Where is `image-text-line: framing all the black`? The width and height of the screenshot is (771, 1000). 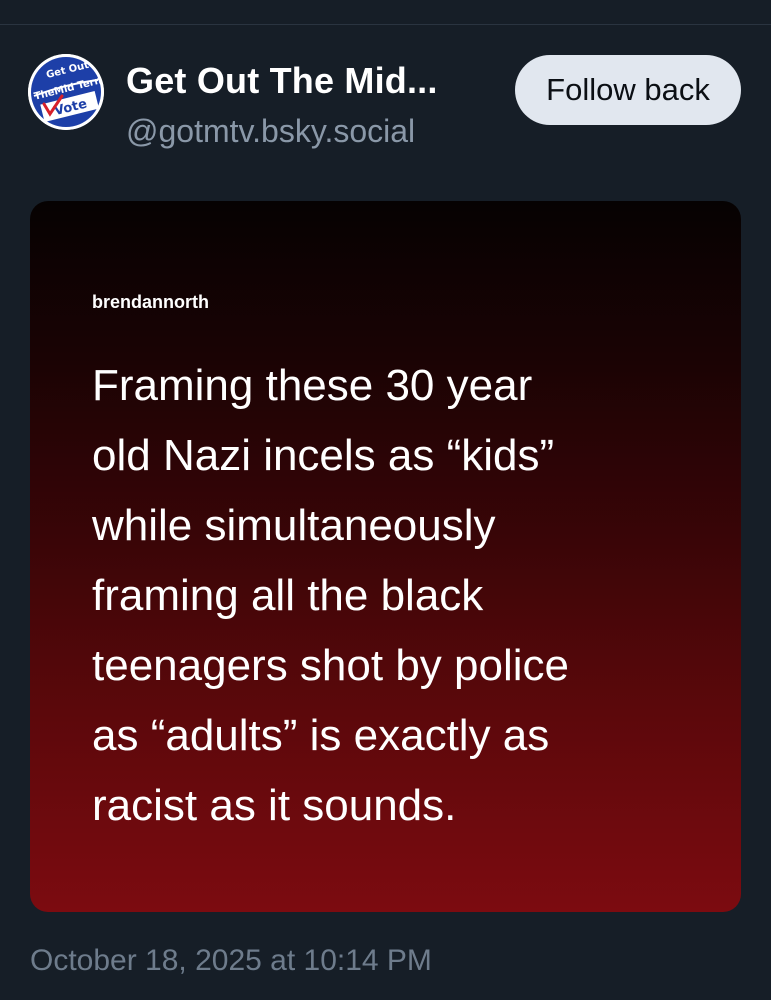
image-text-line: framing all the black is located at coordinates (288, 595).